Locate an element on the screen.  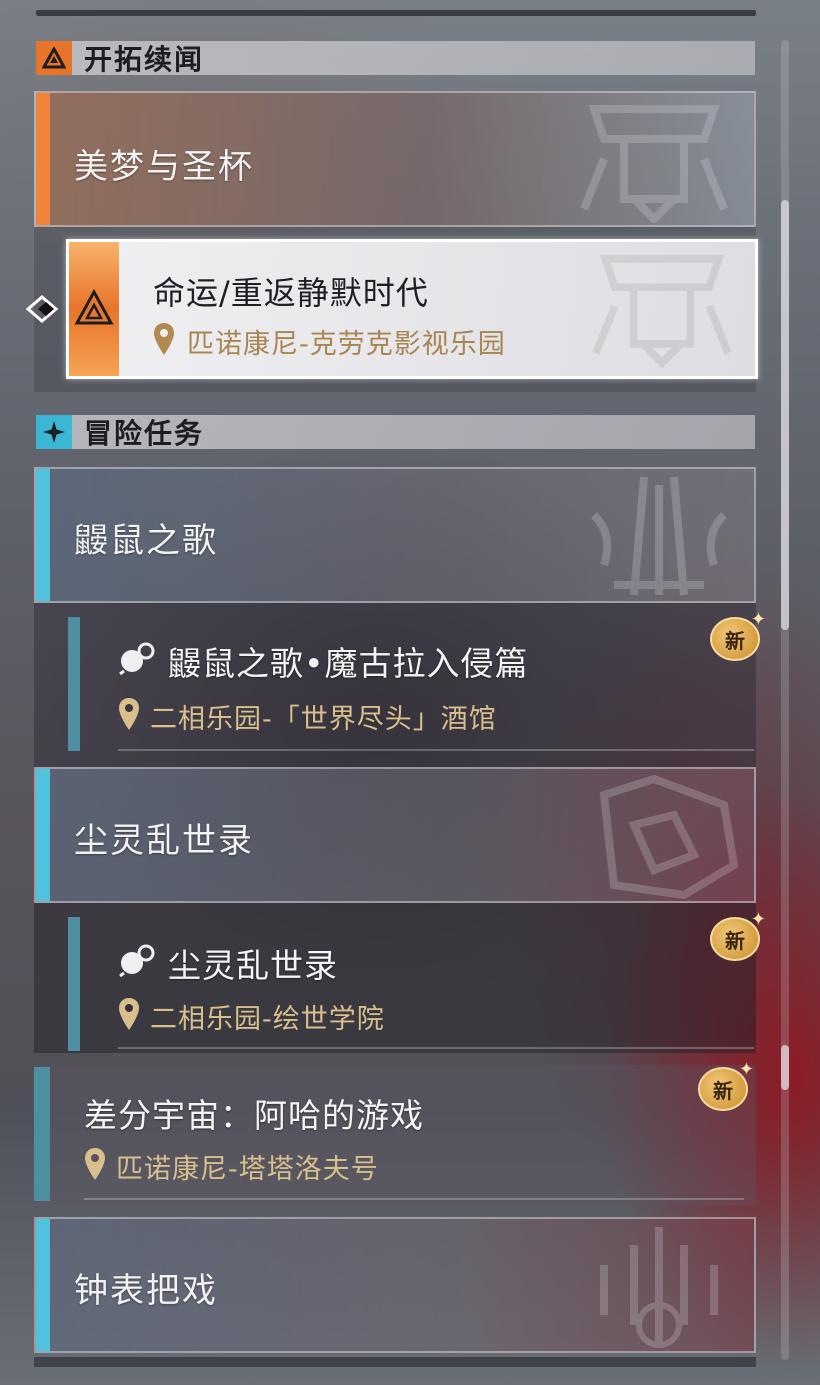
group-title: 钟表把戏 is located at coordinates (146, 1291).